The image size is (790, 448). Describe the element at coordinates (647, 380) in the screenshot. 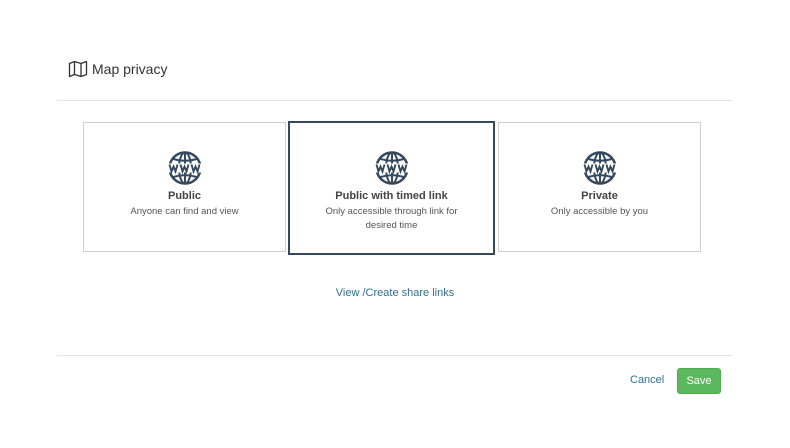

I see `cancel-button: Cancel` at that location.